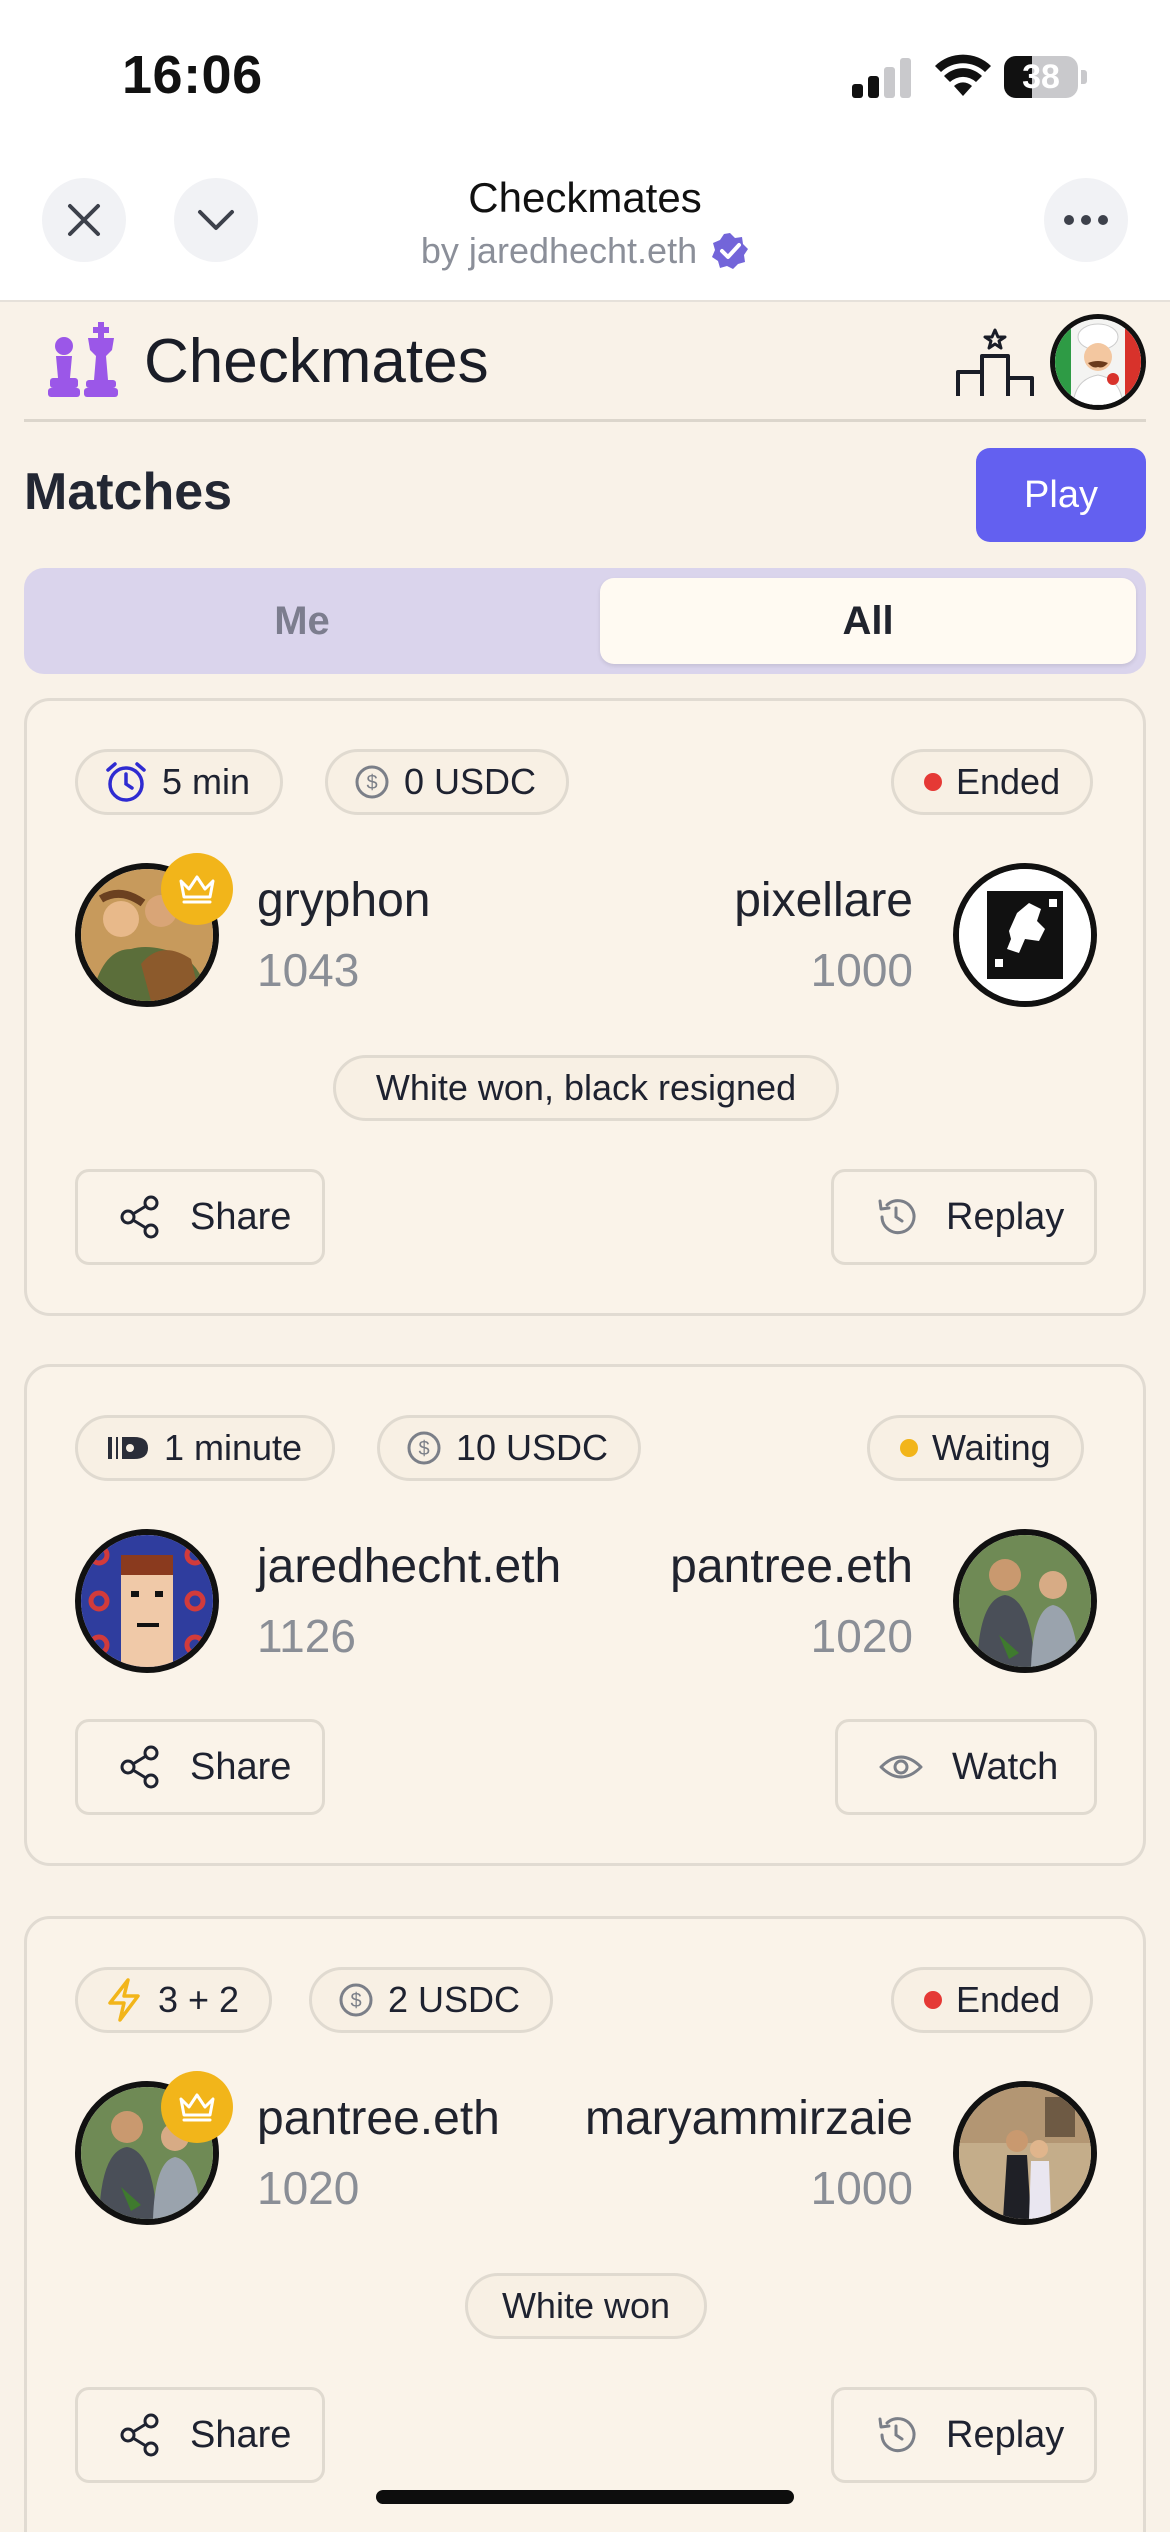 The width and height of the screenshot is (1170, 2532). I want to click on white-player-name: gryphon, so click(343, 900).